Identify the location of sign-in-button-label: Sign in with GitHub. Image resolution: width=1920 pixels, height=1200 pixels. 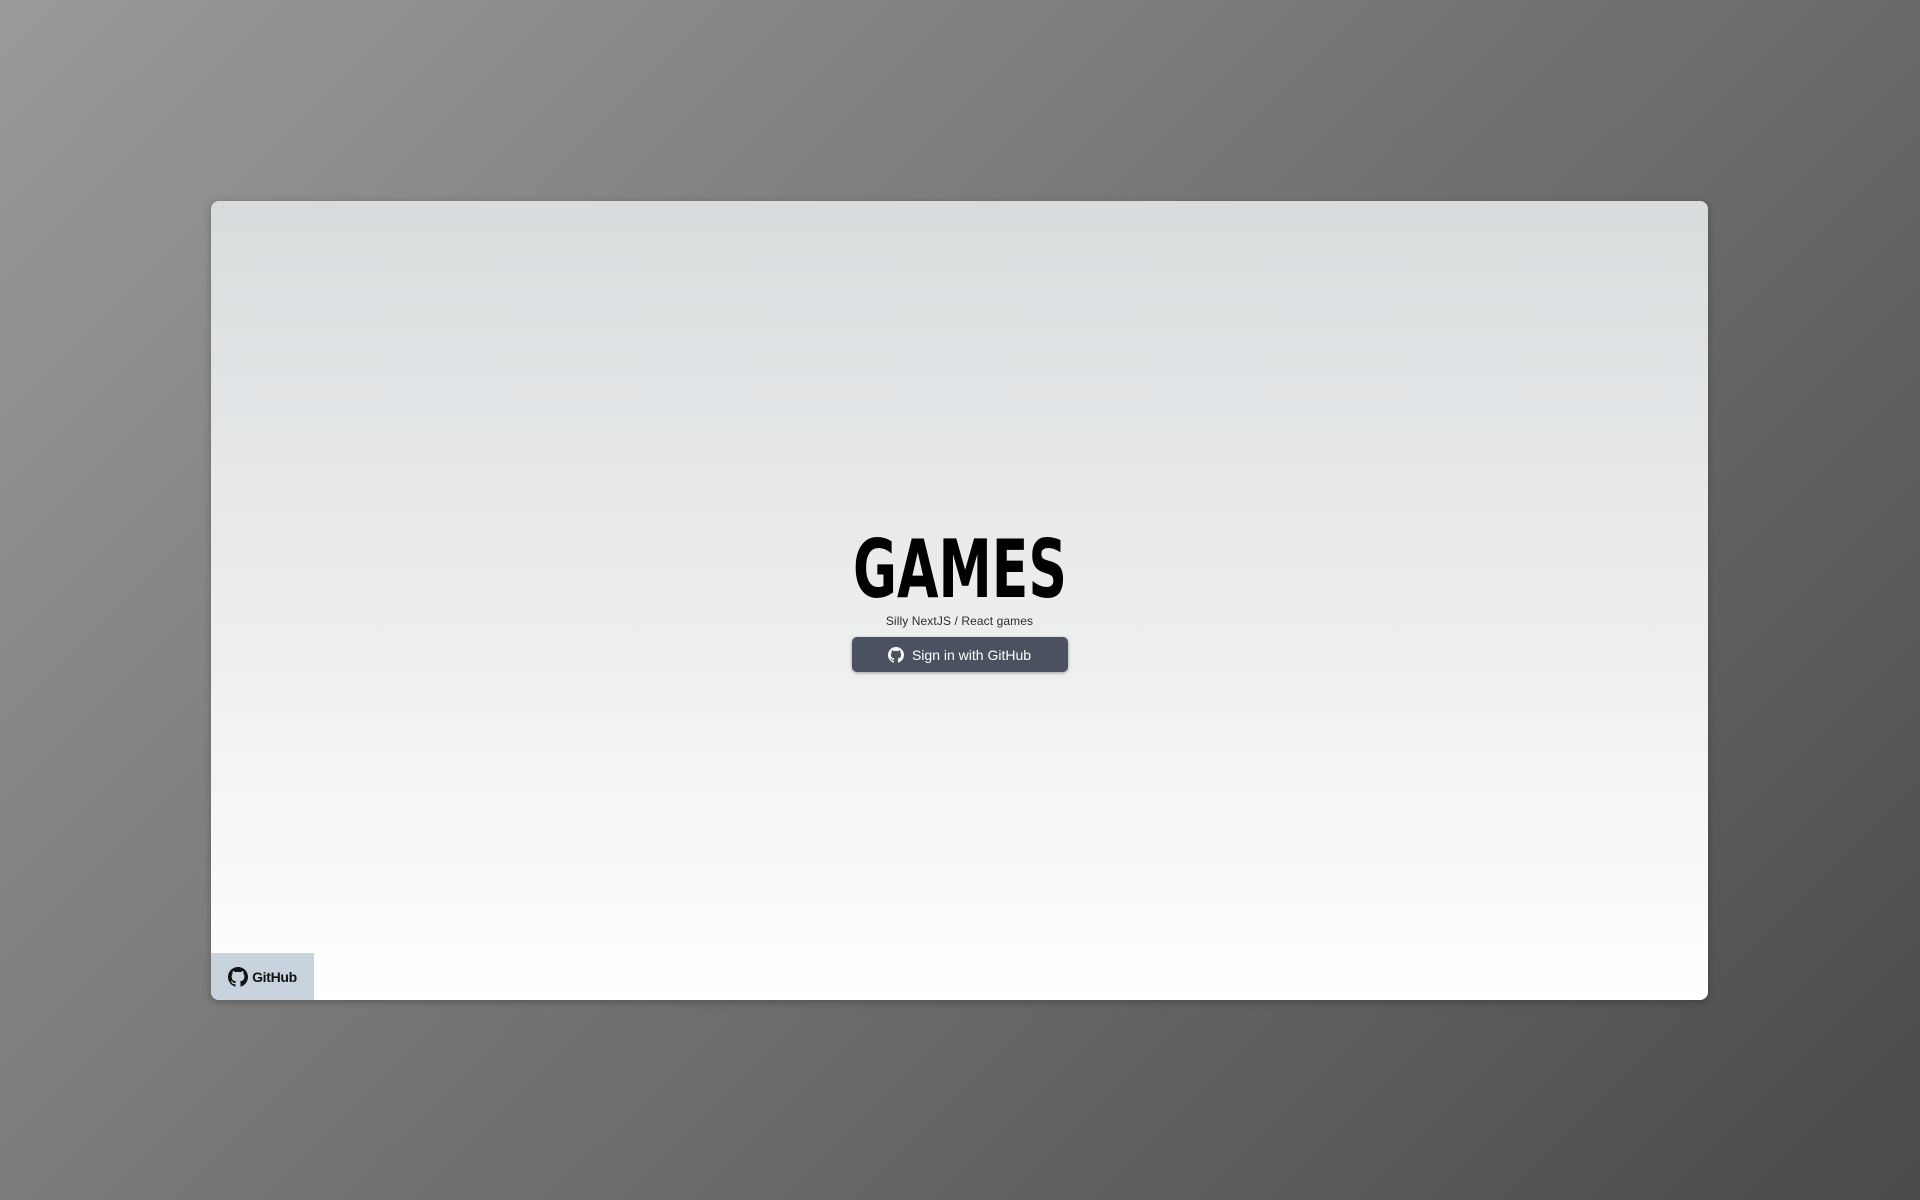
(971, 654).